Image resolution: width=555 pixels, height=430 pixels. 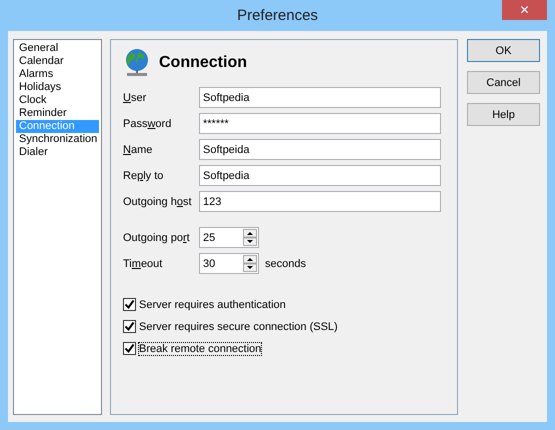 I want to click on category-item: Reminder, so click(x=57, y=113).